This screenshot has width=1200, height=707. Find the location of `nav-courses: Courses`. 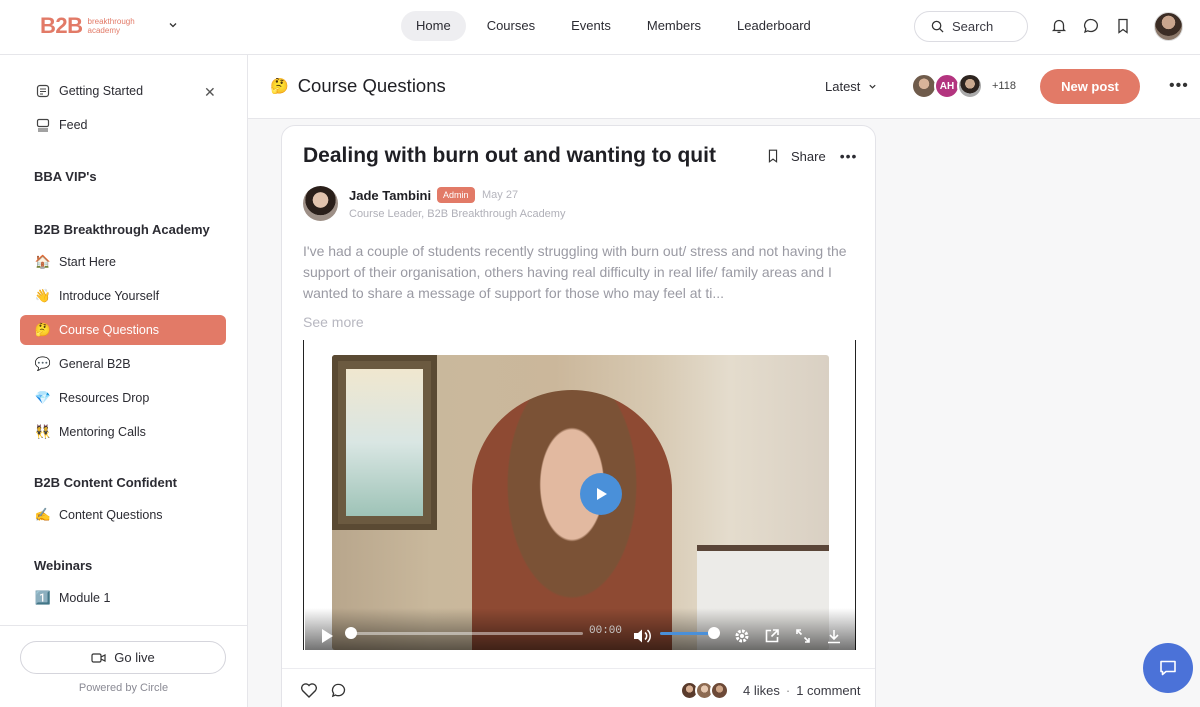

nav-courses: Courses is located at coordinates (511, 26).